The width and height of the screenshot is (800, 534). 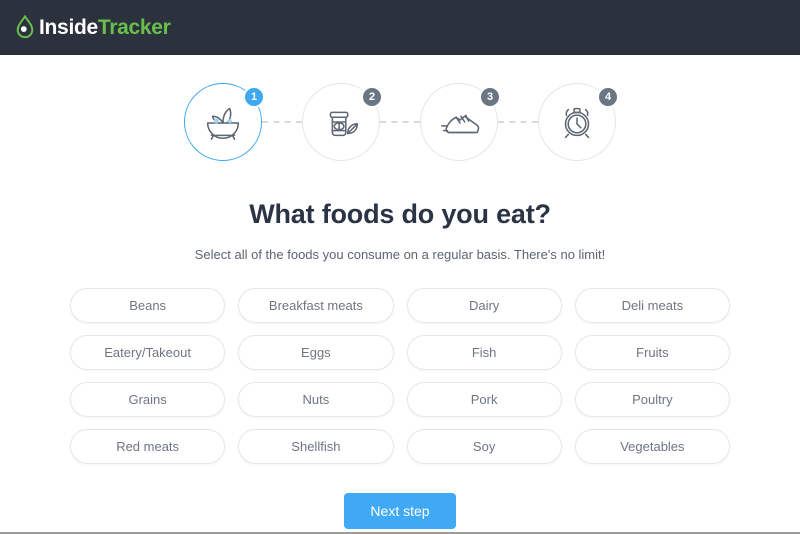 What do you see at coordinates (652, 399) in the screenshot?
I see `food-option-poultry: Poultry` at bounding box center [652, 399].